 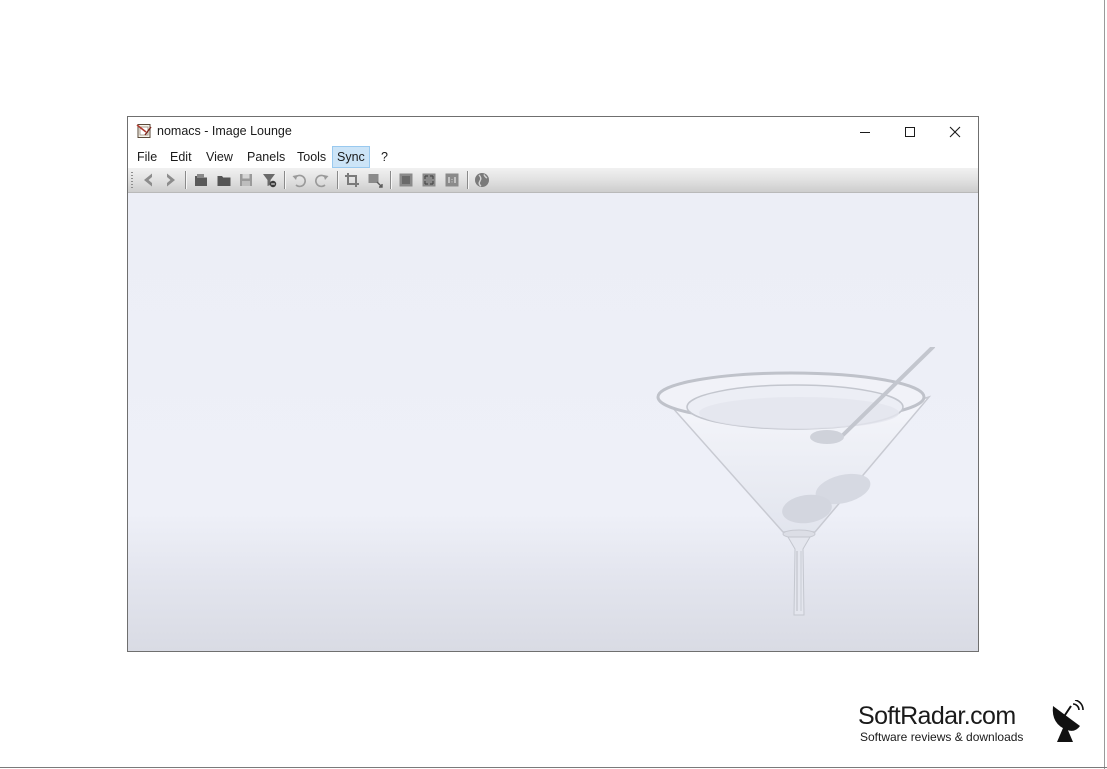 I want to click on rotate-right-icon, so click(x=322, y=181).